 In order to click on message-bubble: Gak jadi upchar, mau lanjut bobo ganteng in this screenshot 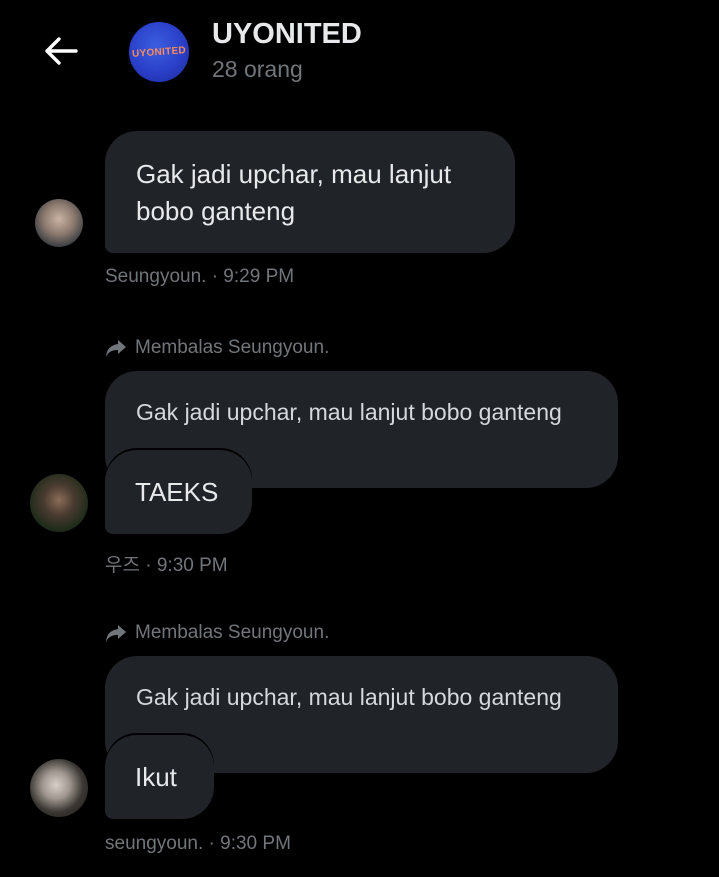, I will do `click(310, 192)`.